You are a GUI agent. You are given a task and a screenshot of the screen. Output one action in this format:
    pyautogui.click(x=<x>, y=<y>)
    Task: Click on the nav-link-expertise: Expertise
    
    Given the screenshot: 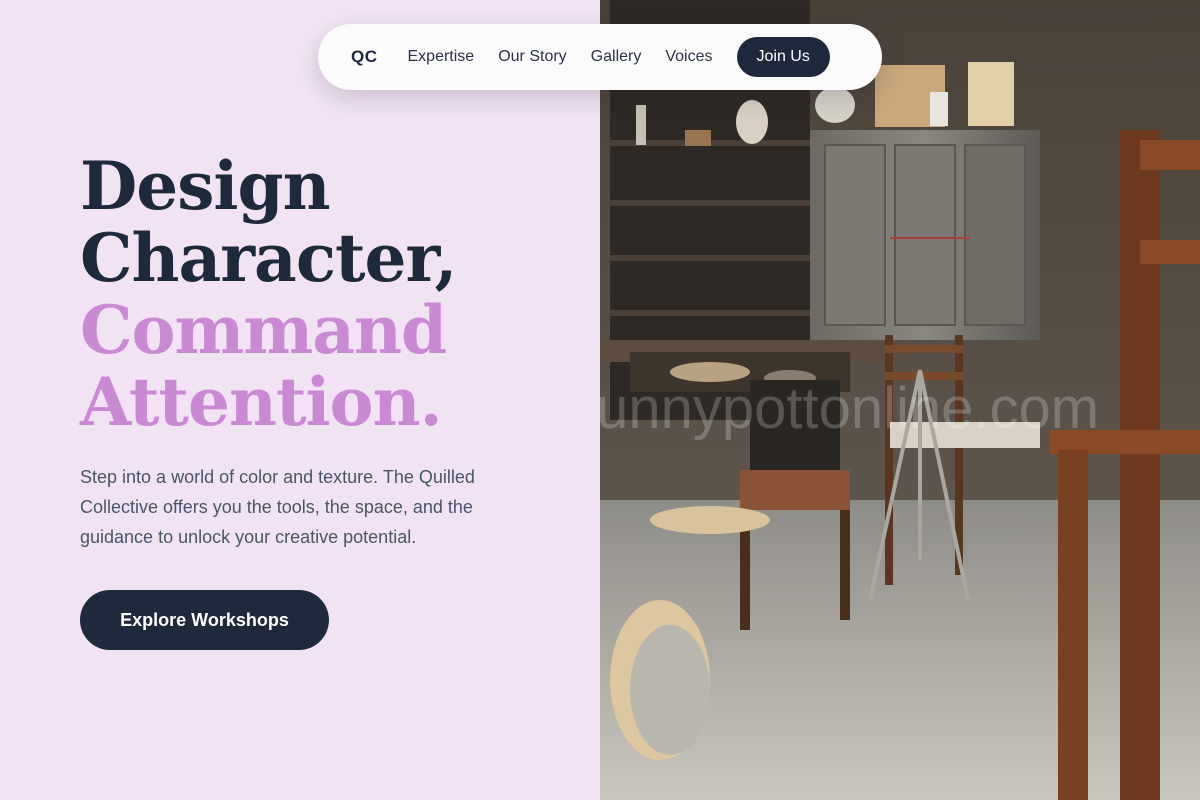 What is the action you would take?
    pyautogui.click(x=441, y=57)
    